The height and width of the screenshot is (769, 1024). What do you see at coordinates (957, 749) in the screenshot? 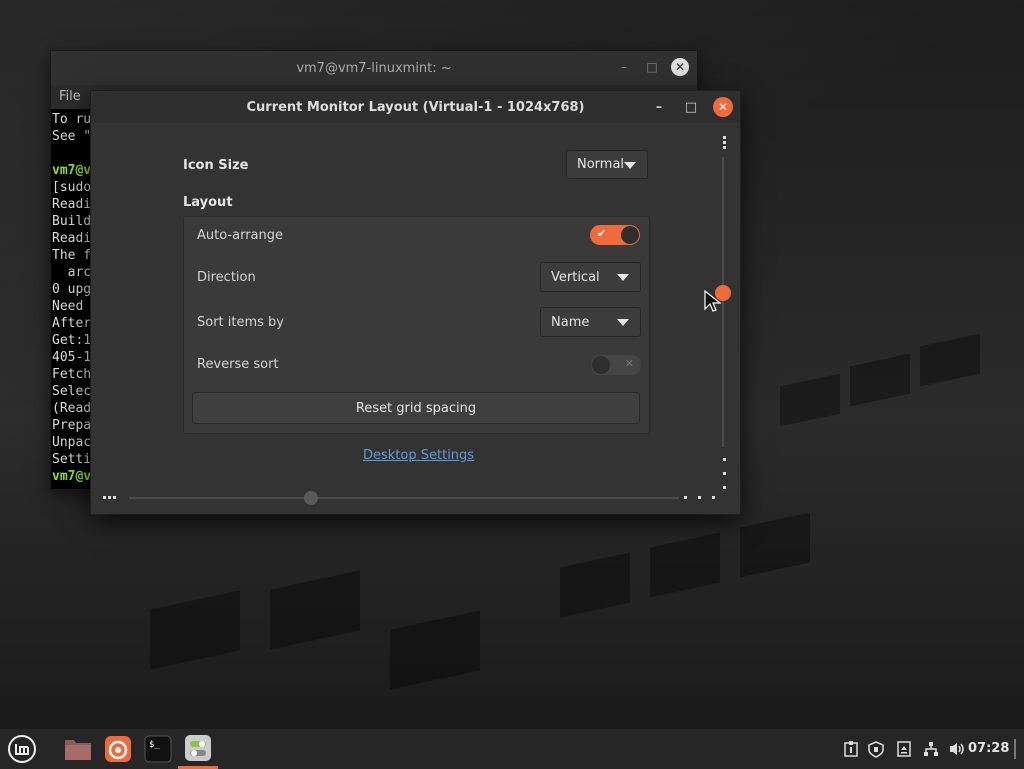
I see `volume-icon` at bounding box center [957, 749].